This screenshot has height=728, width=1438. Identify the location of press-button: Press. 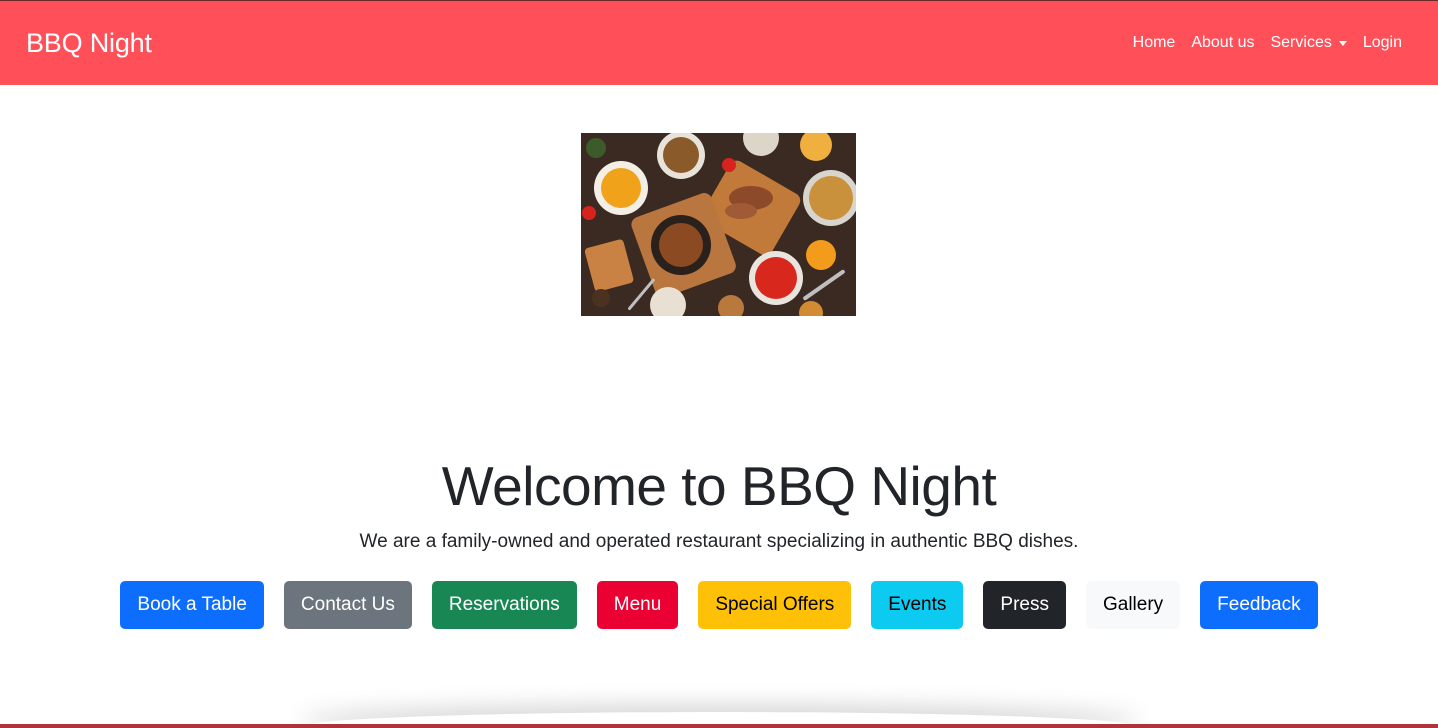
(1024, 605).